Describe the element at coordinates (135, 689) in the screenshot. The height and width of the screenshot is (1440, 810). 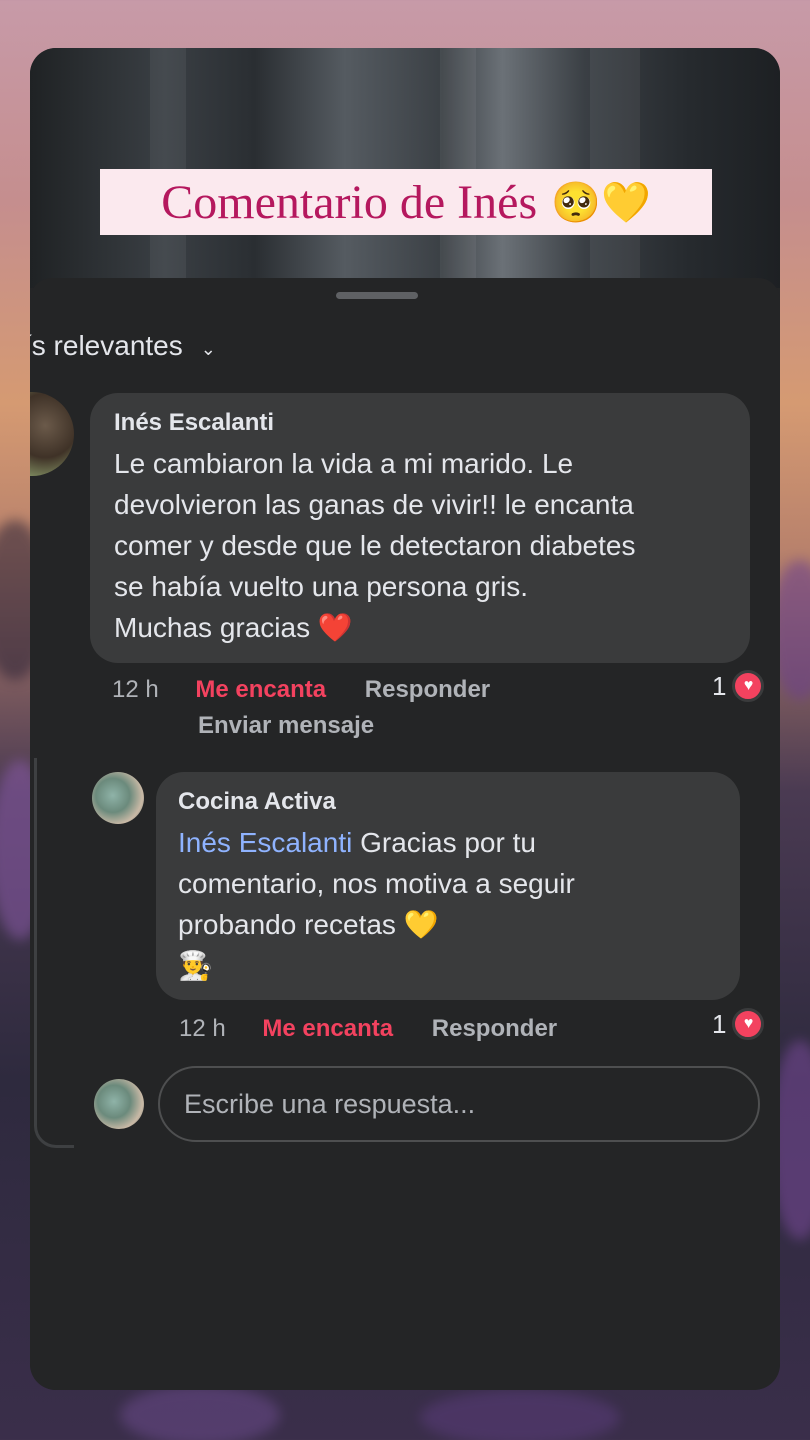
I see `comment-time: 12 h` at that location.